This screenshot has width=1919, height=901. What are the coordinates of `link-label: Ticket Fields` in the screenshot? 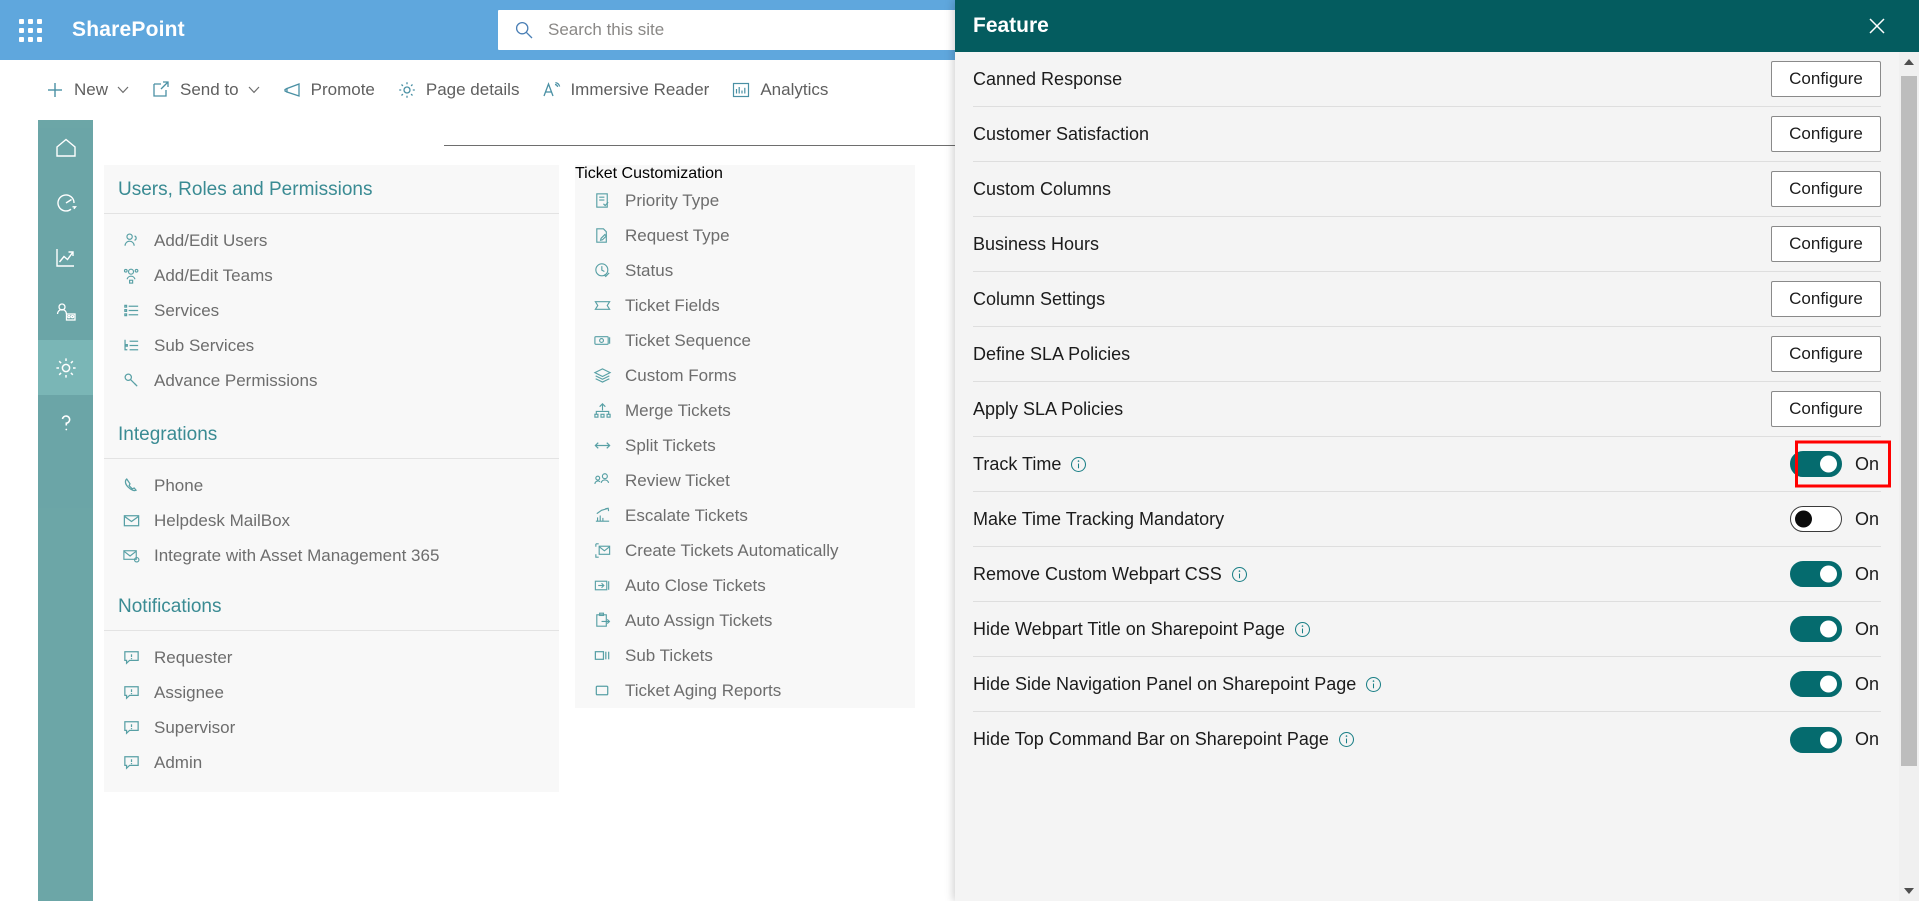 It's located at (672, 305).